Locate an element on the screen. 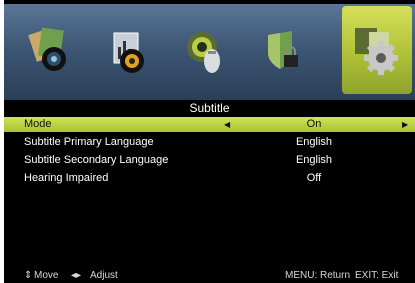 The width and height of the screenshot is (415, 283). row-label: Subtitle Secondary Language is located at coordinates (96, 160).